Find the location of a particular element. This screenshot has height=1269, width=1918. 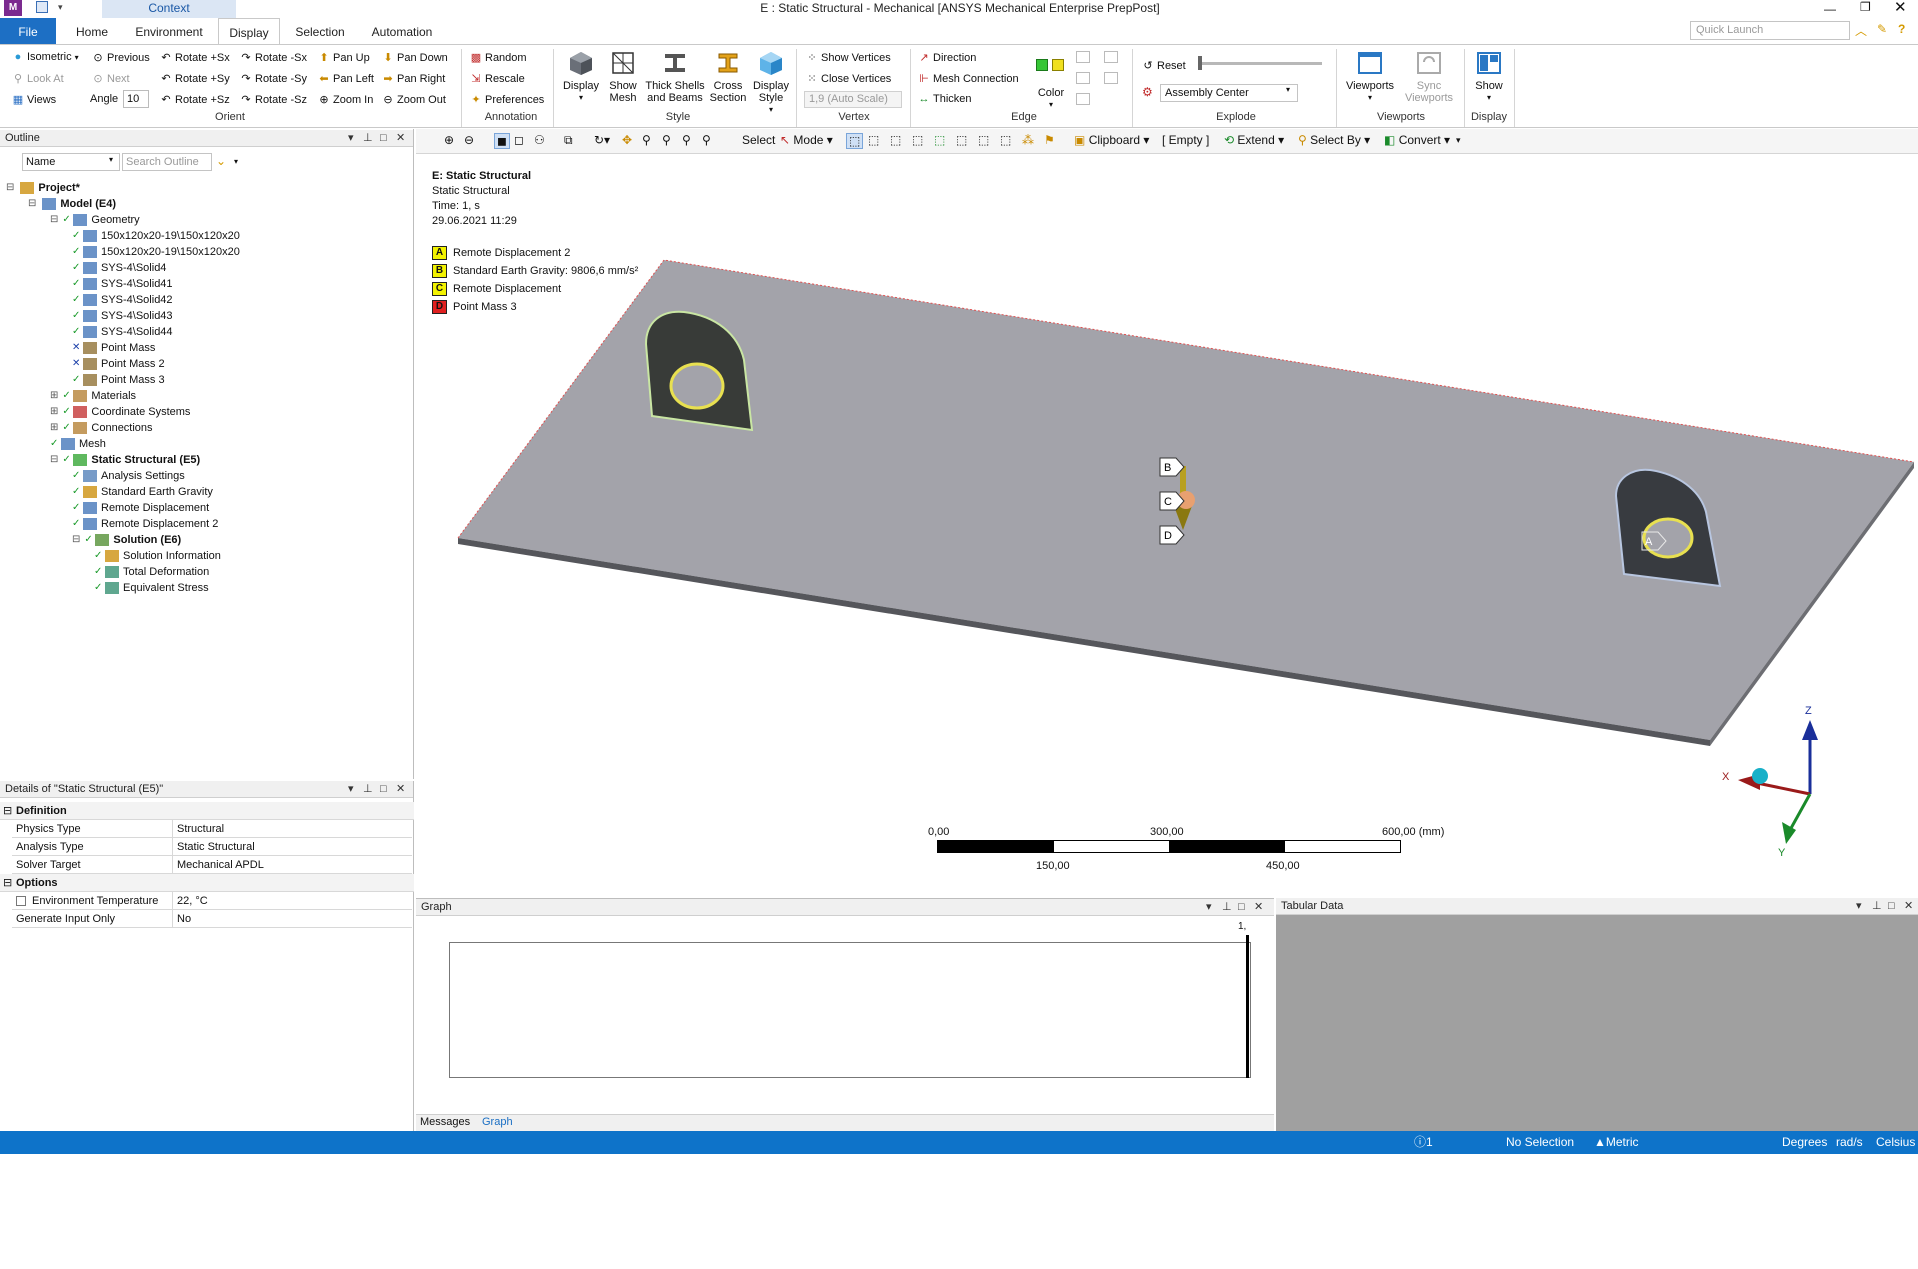

rotate-plus-sx-button: ↶ Rotate +Sx is located at coordinates (194, 58).